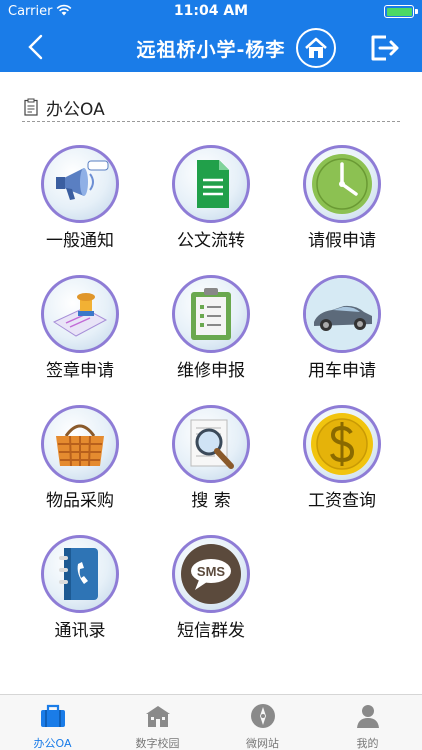  I want to click on tab-label: 数字校园, so click(157, 743).